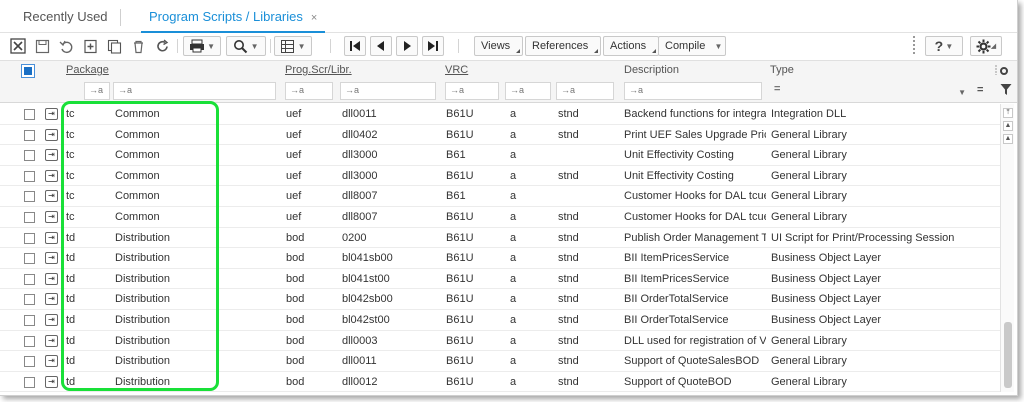  I want to click on actions-menu-button: Actions, so click(631, 46).